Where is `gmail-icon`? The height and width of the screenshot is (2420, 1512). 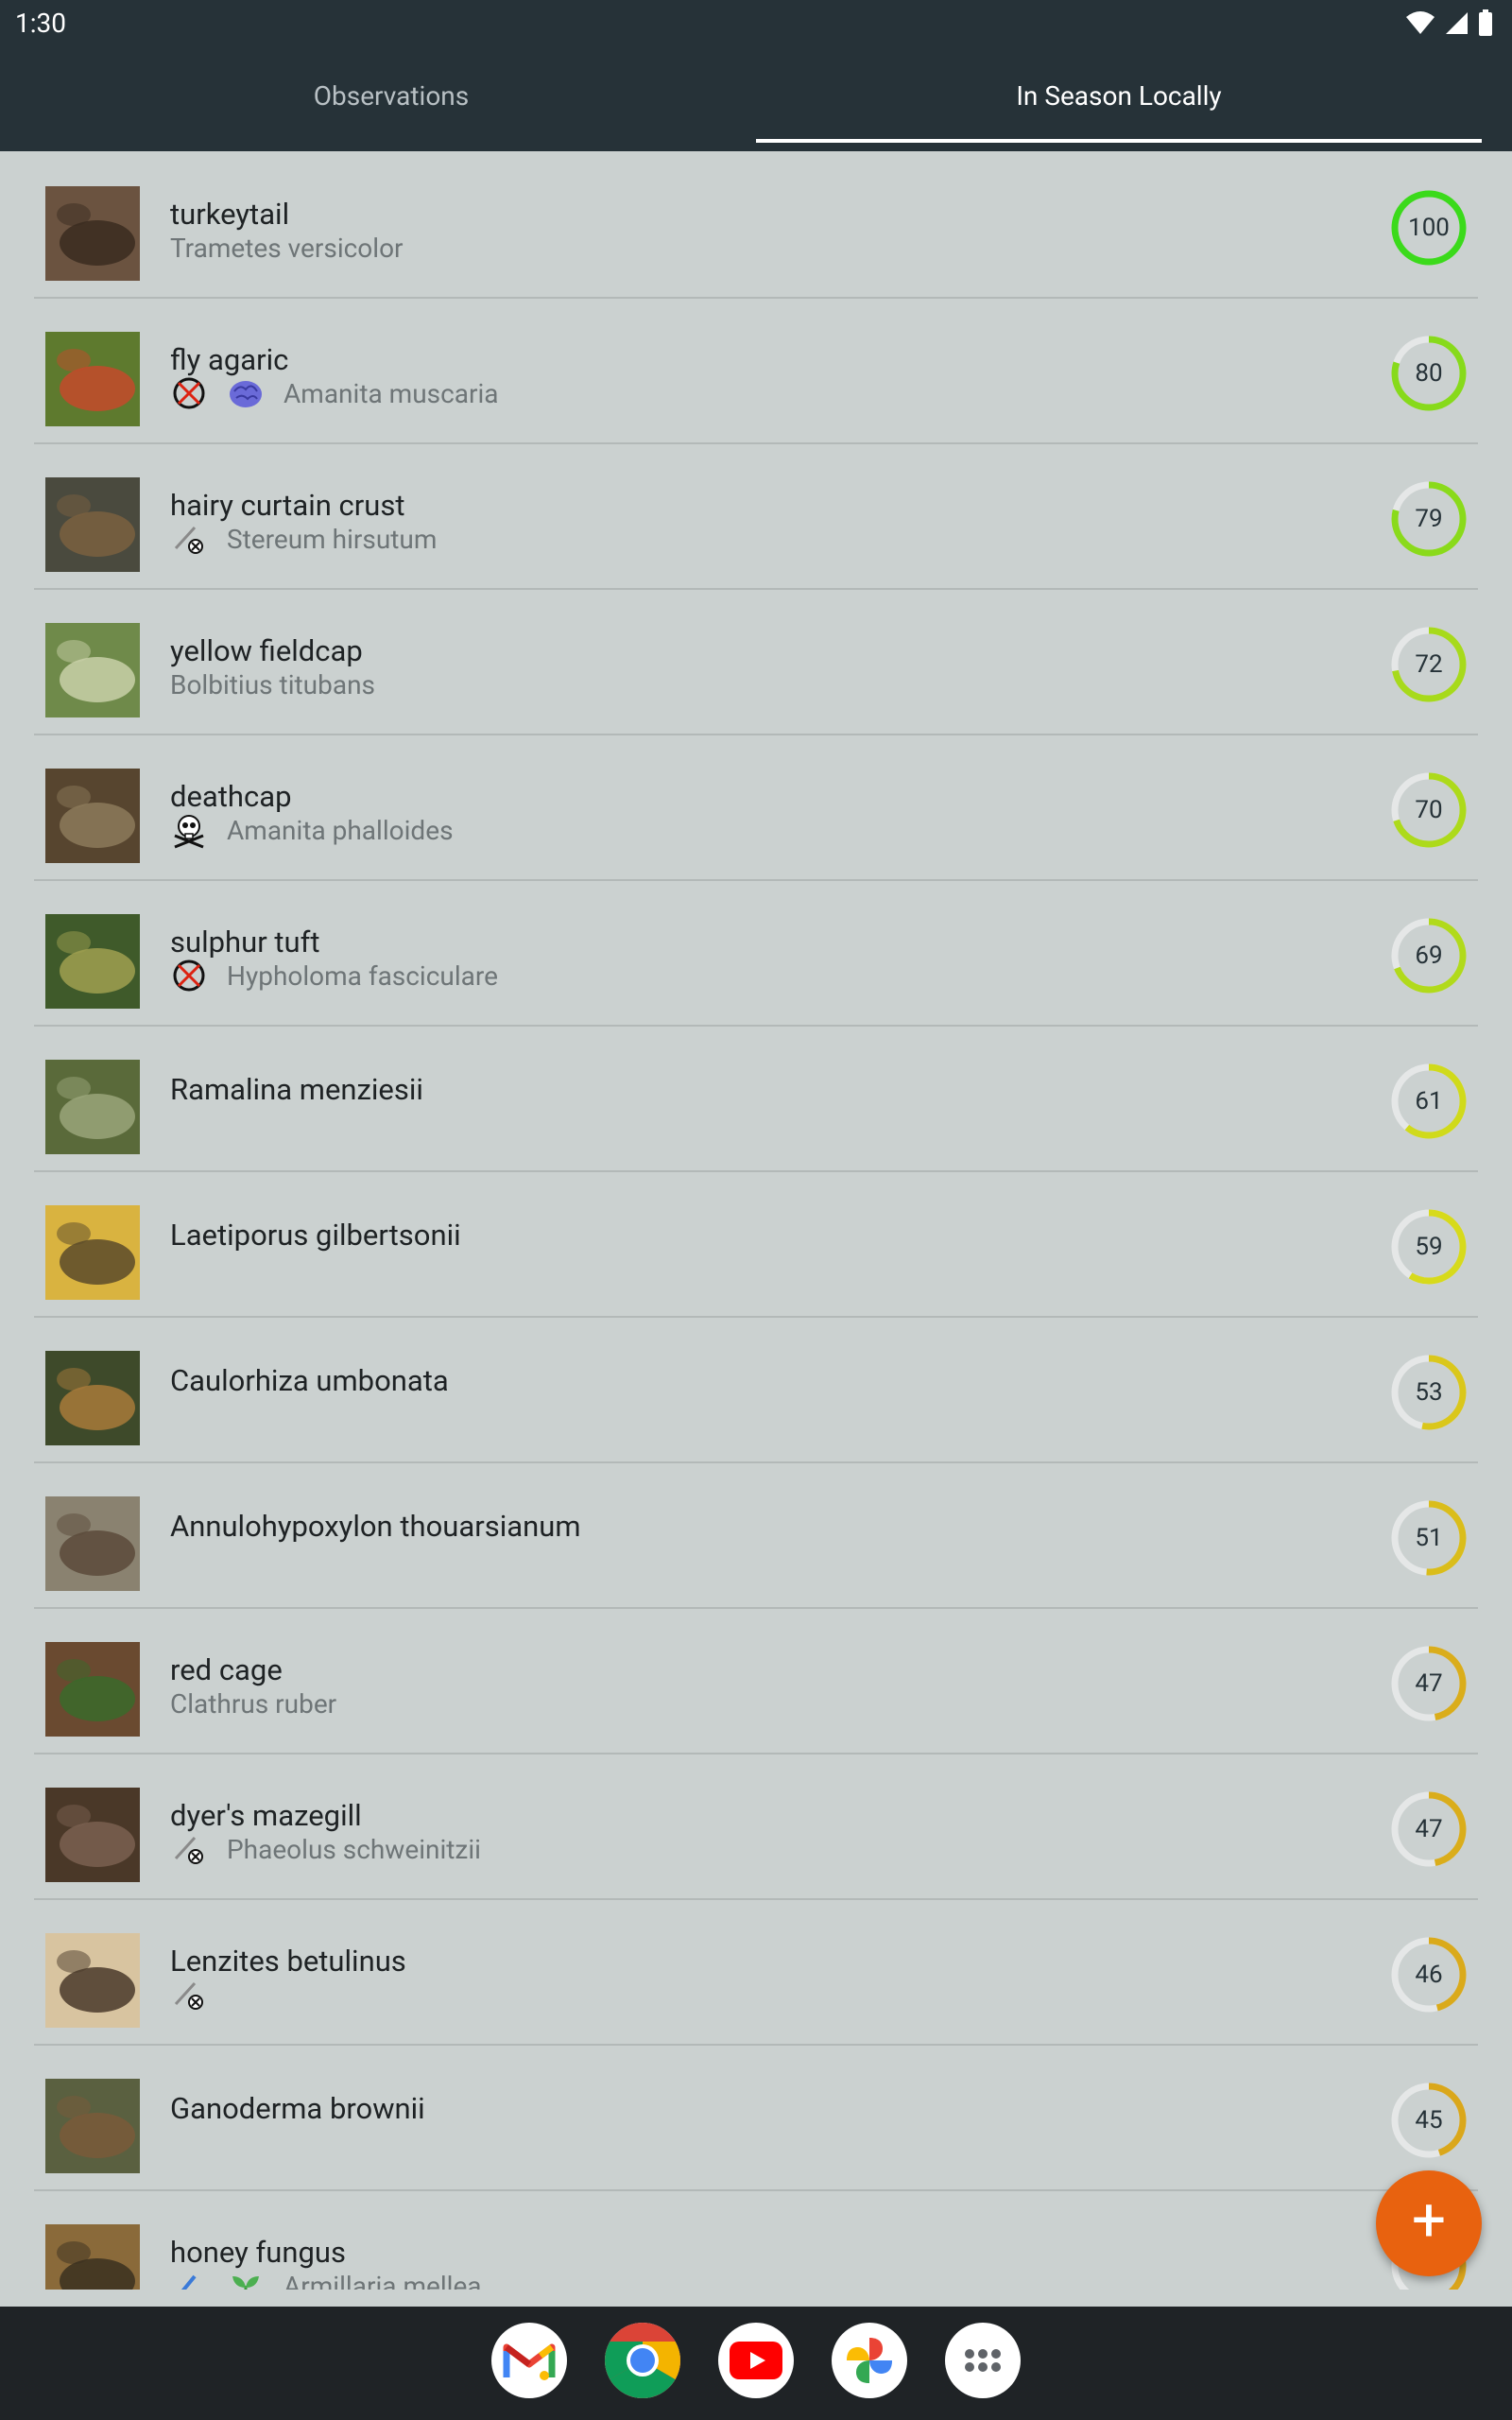 gmail-icon is located at coordinates (529, 2360).